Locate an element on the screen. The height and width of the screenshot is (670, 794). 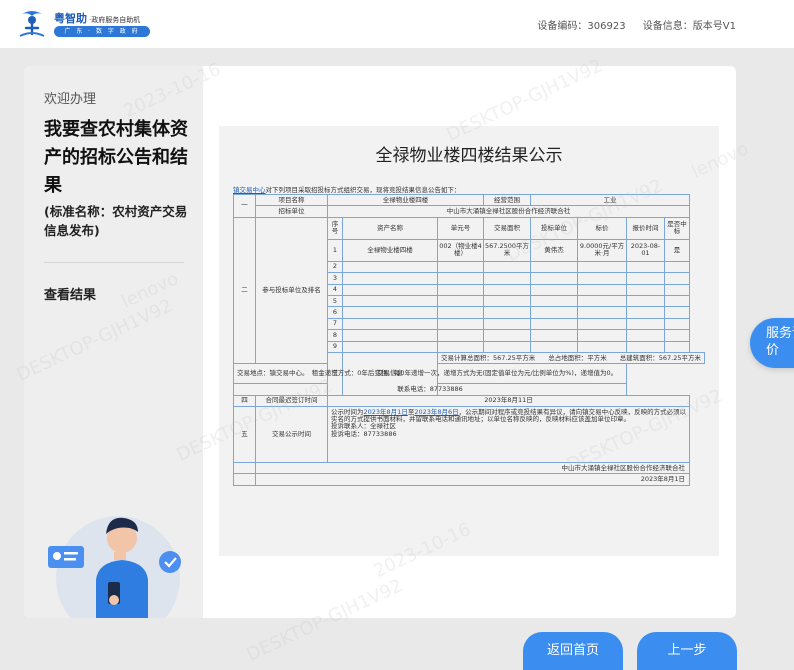
logo: 粤智助 ·政府服务自助机 广 东 · 数 字 政 府 is located at coordinates (93, 24).